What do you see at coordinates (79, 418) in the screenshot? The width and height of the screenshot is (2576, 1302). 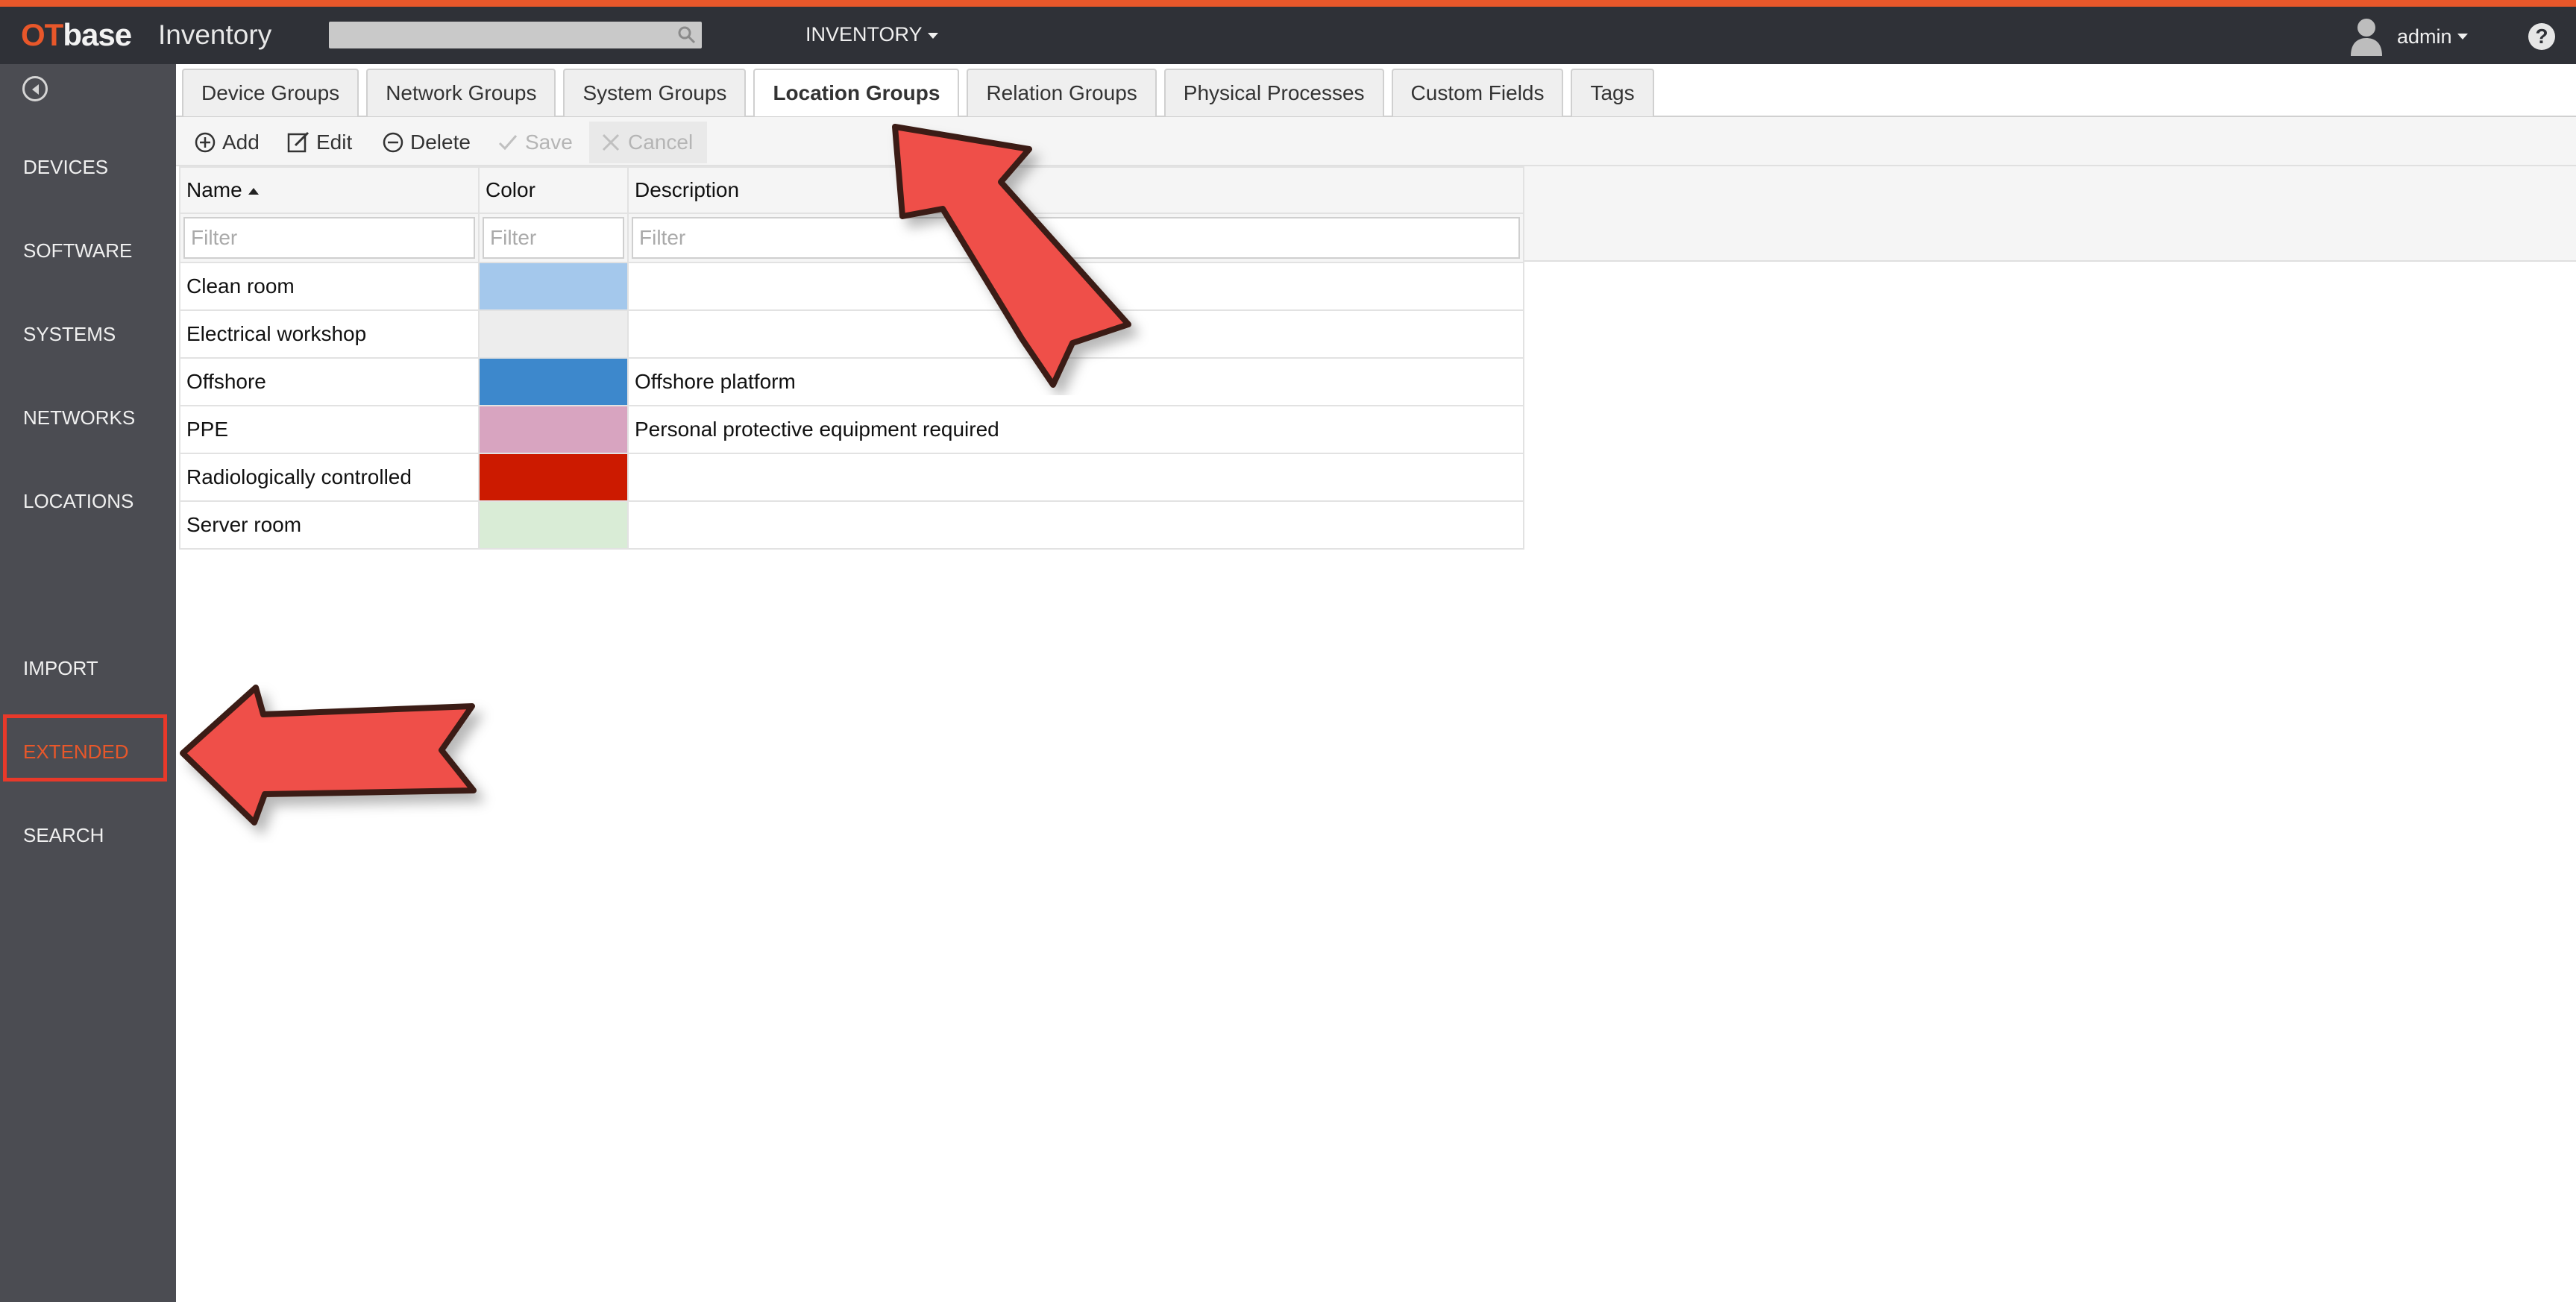 I see `sidebar-item-networks: NETWORKS` at bounding box center [79, 418].